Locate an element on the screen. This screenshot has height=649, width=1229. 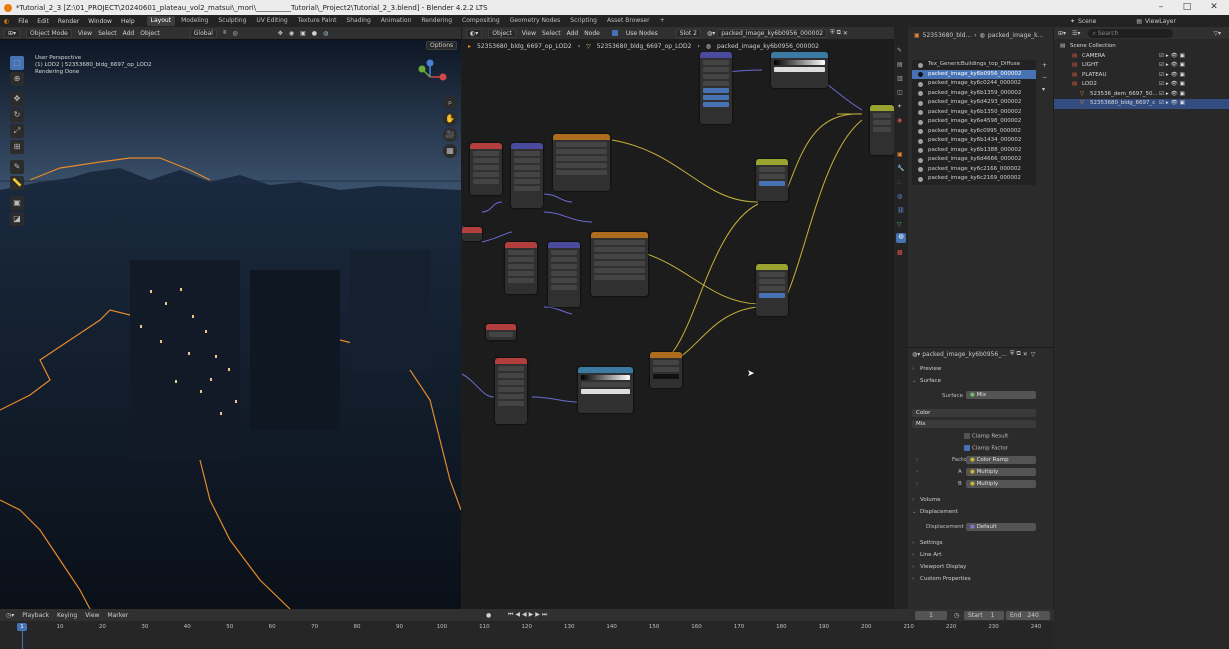
tab-layout: Layout is located at coordinates (161, 21).